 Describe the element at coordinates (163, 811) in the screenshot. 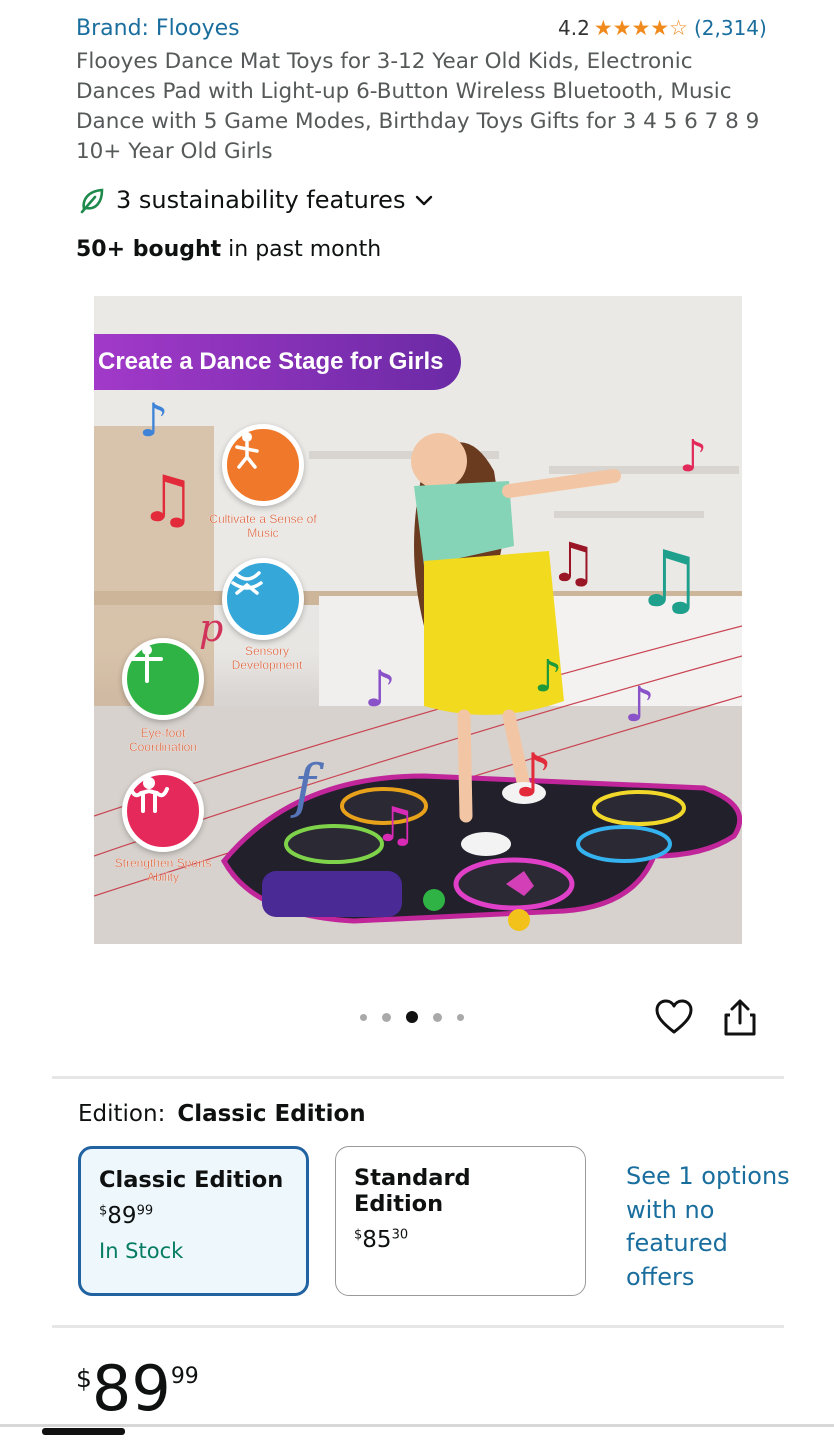

I see `badge-sports-icon` at that location.